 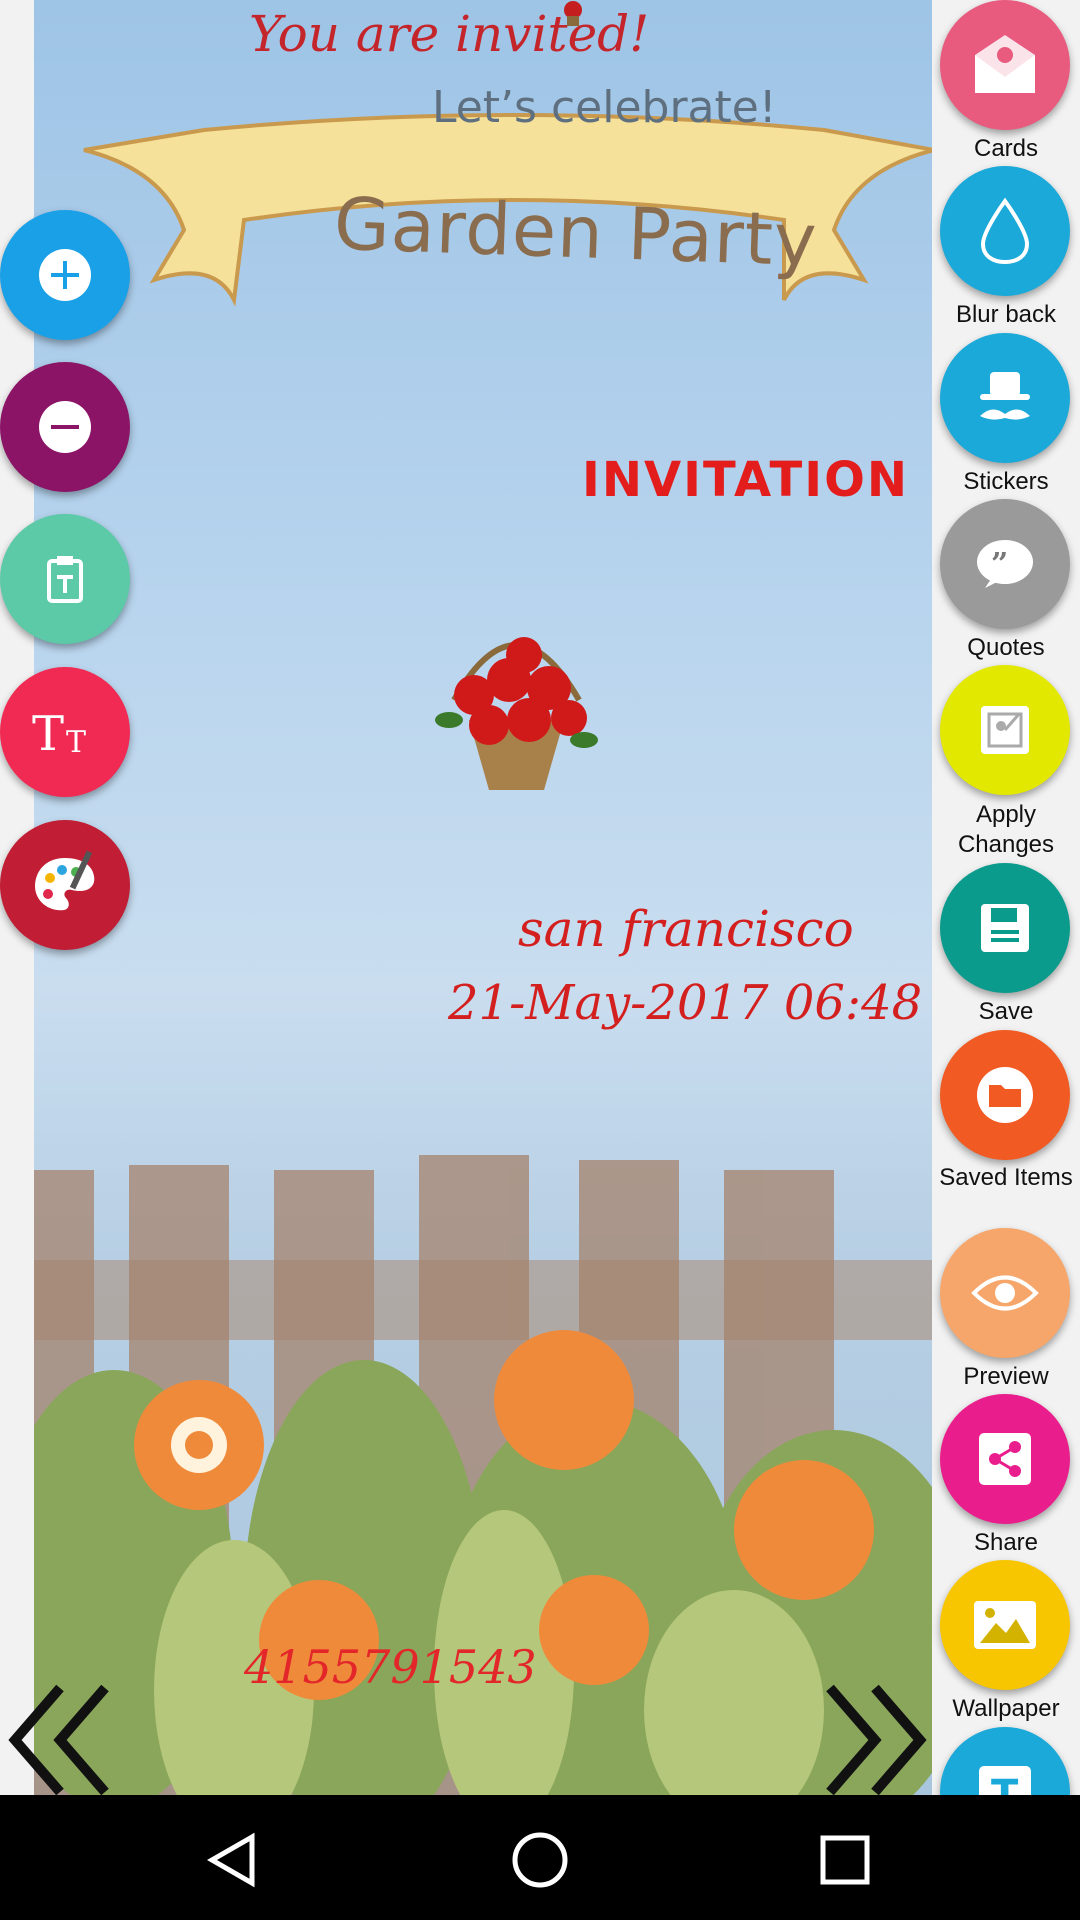 I want to click on share-icon, so click(x=1005, y=1459).